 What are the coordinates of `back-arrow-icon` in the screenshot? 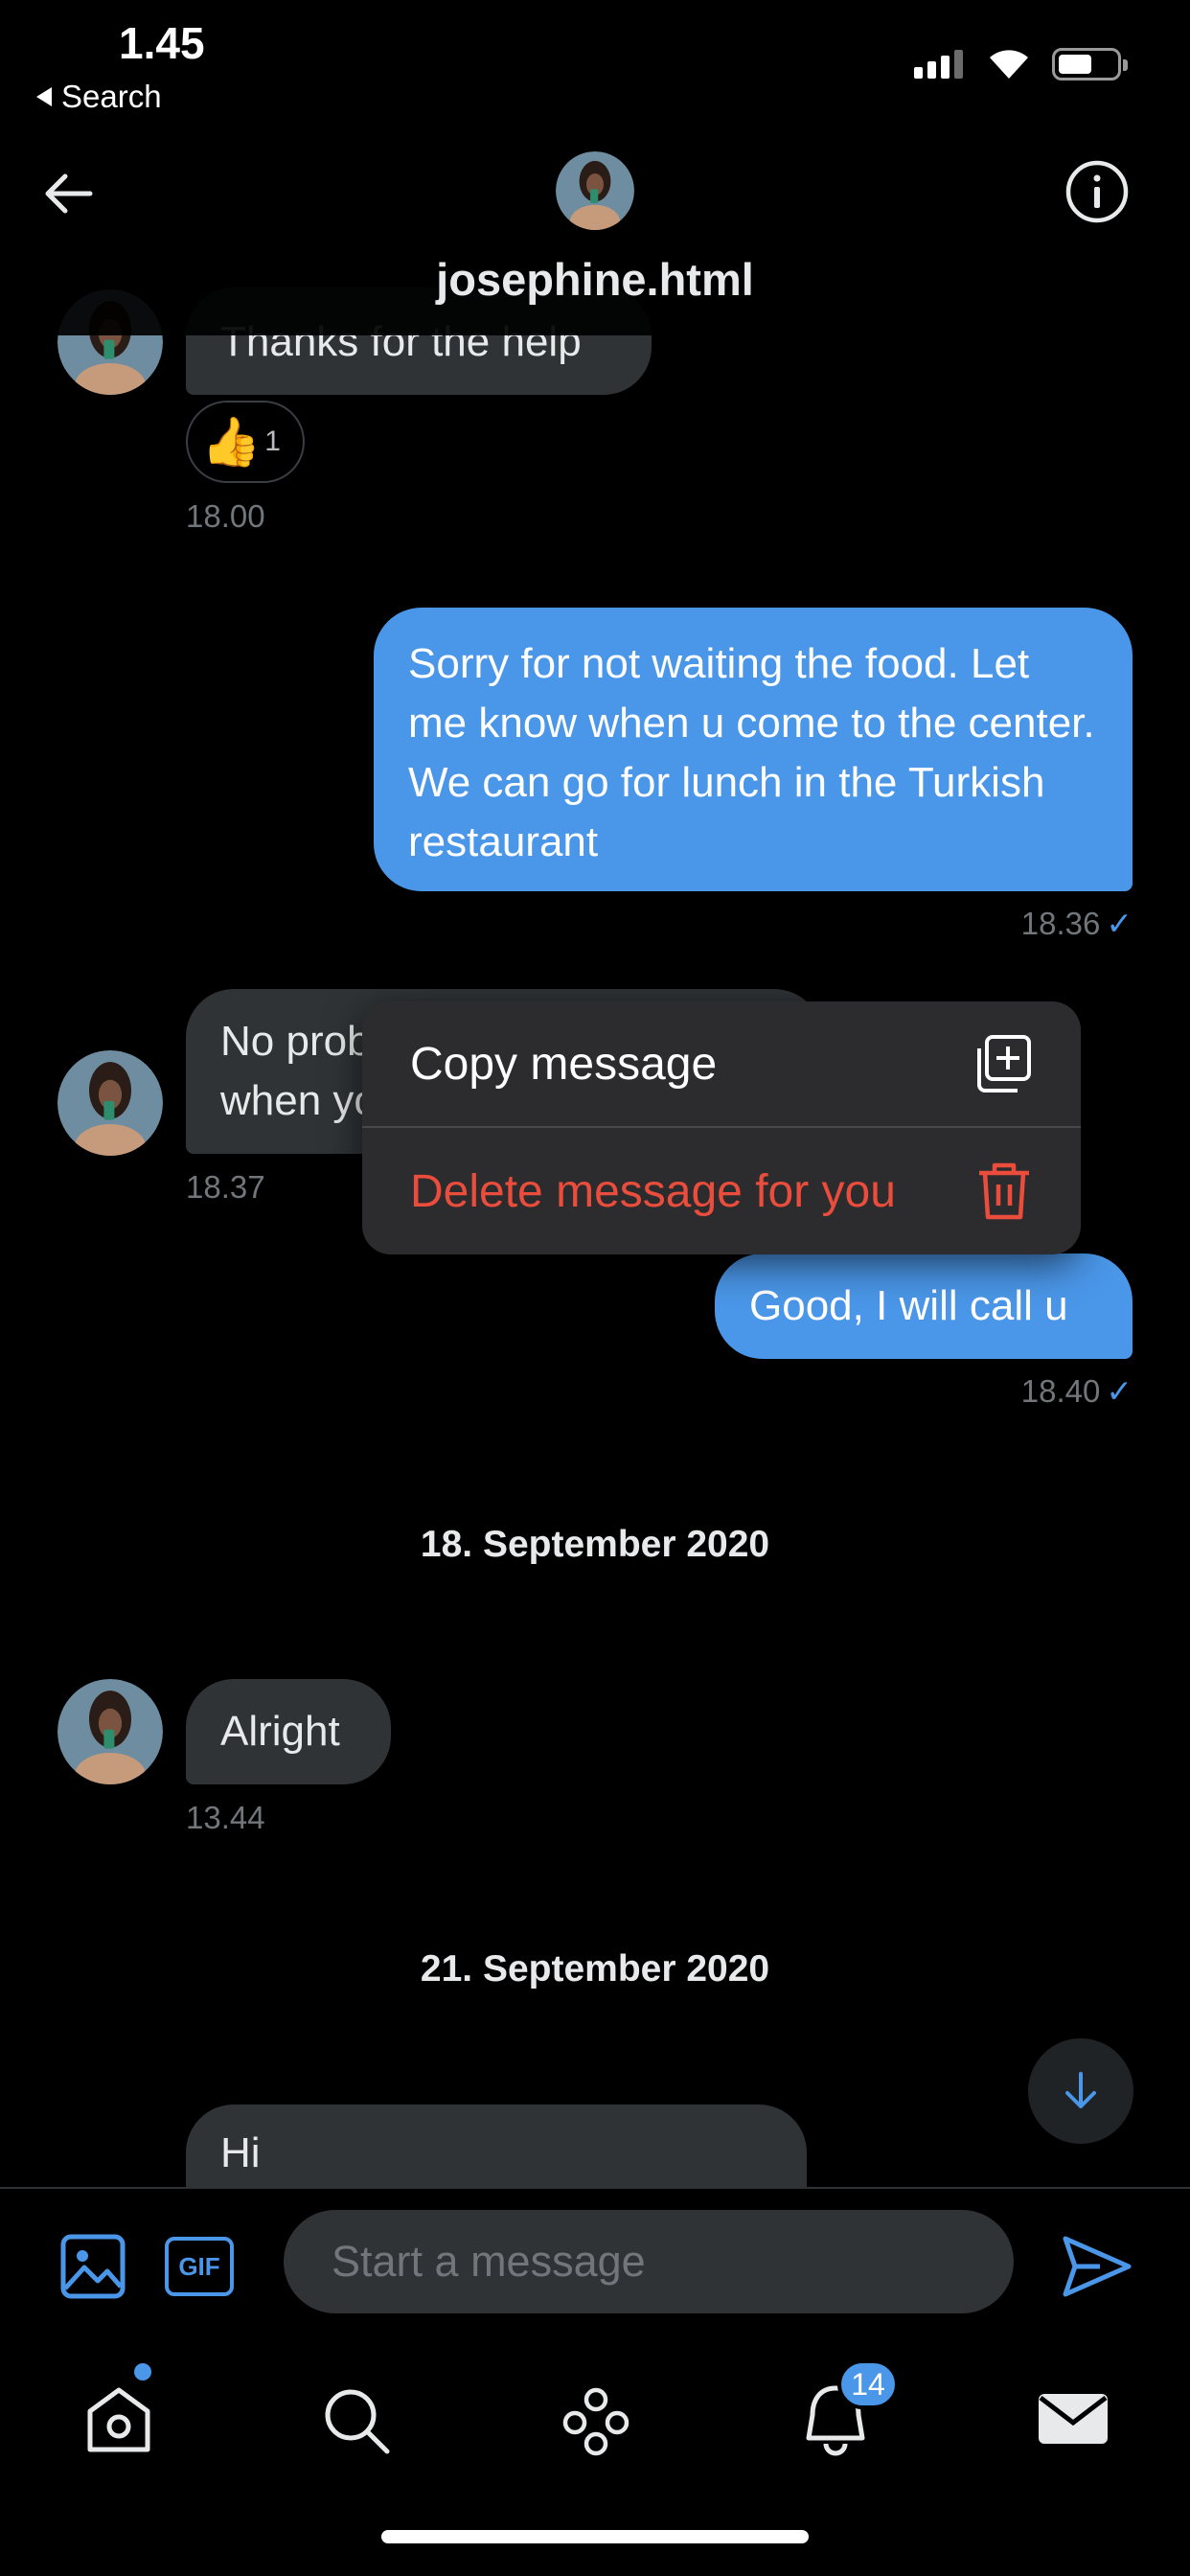 It's located at (69, 193).